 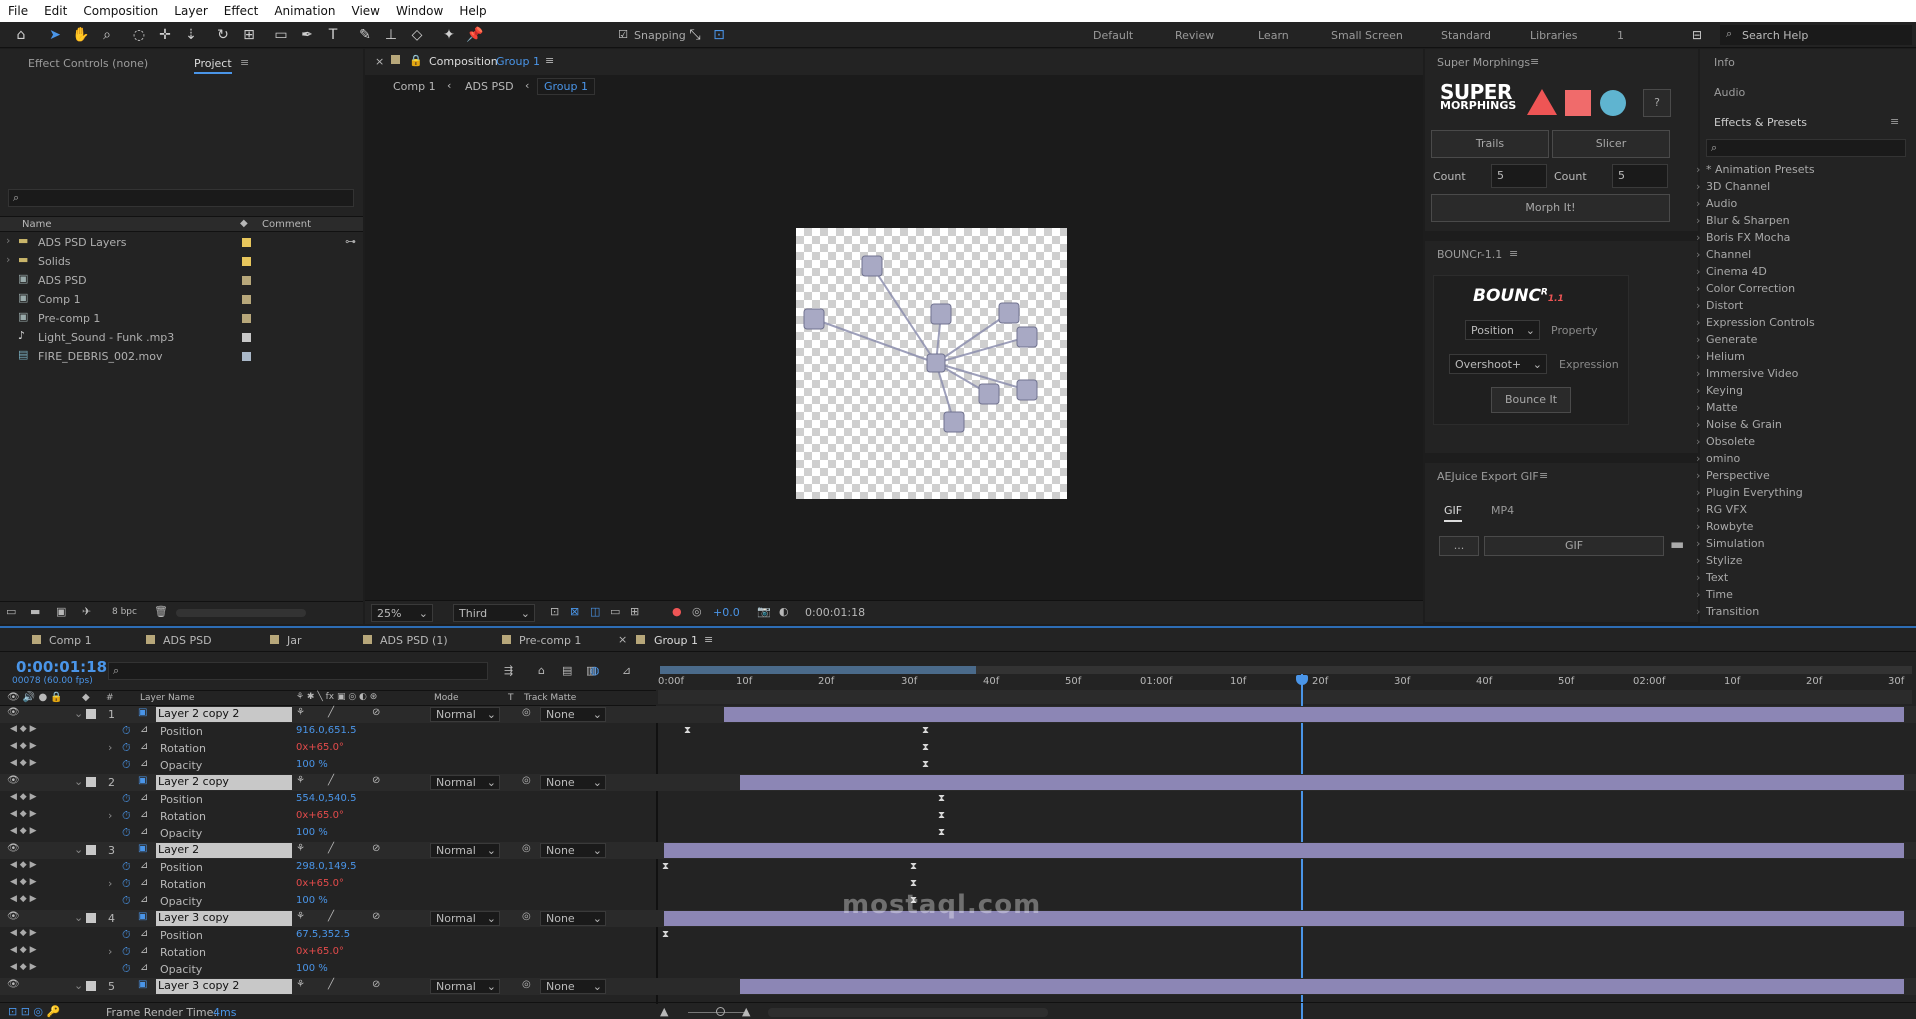 What do you see at coordinates (1749, 492) in the screenshot?
I see `effect-category: Plugin Everything` at bounding box center [1749, 492].